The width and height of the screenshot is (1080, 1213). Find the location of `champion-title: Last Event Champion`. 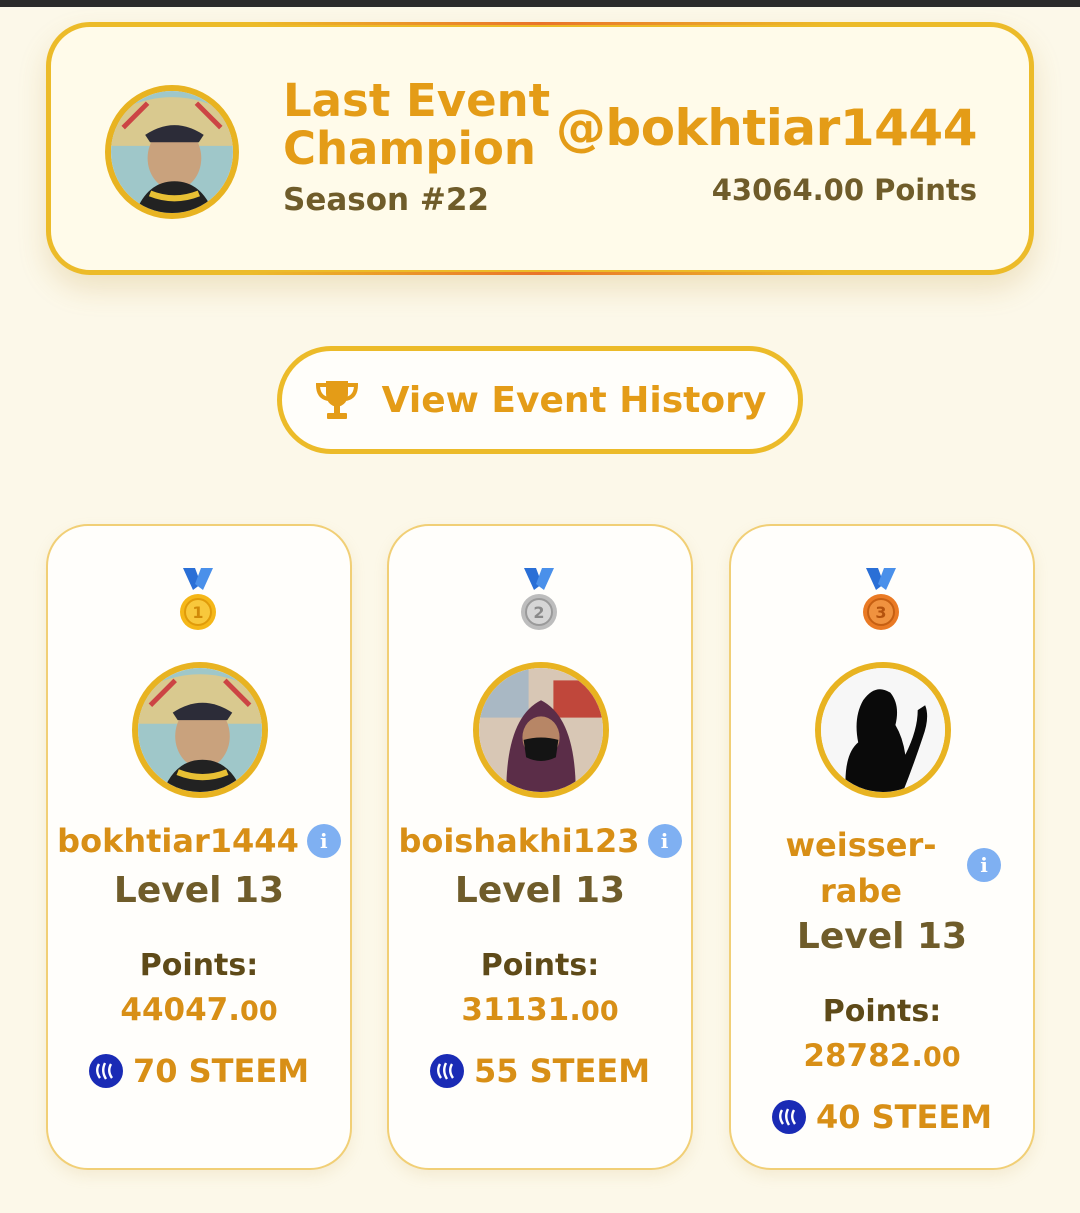

champion-title: Last Event Champion is located at coordinates (423, 125).